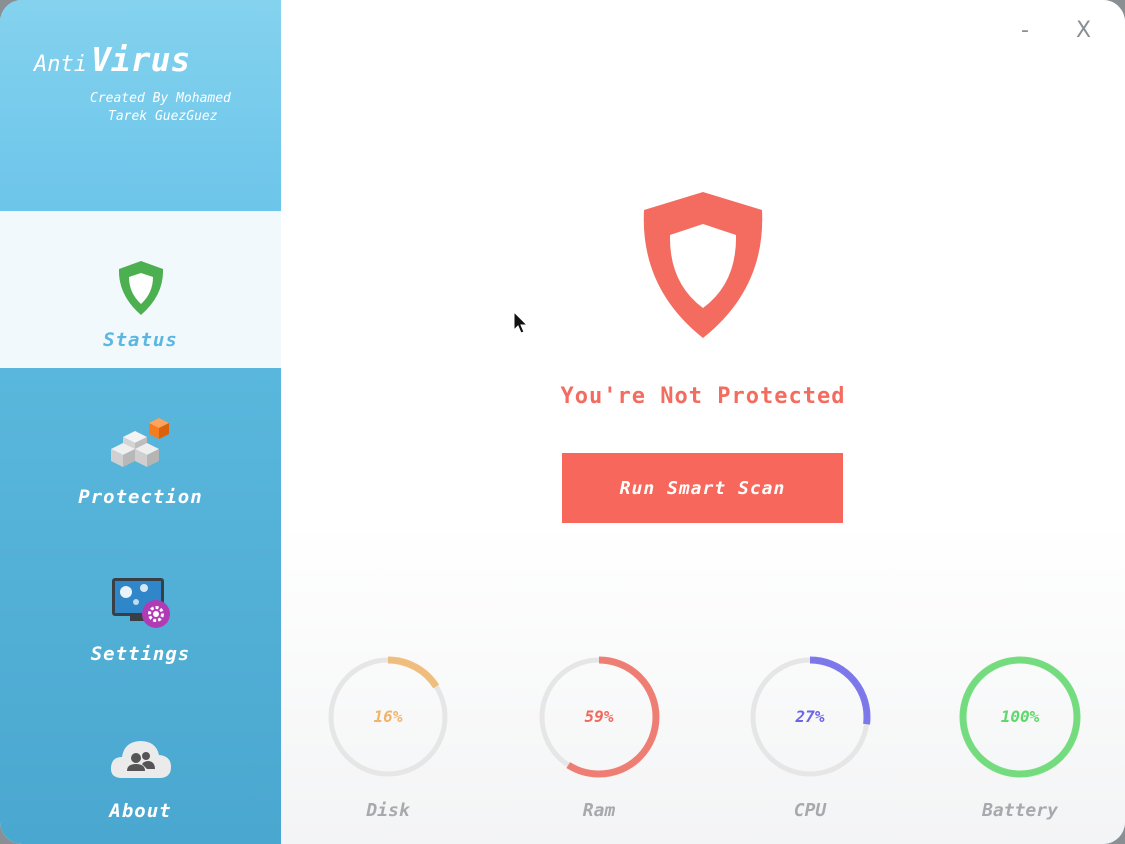 Image resolution: width=1125 pixels, height=844 pixels. I want to click on close-button: X, so click(1083, 30).